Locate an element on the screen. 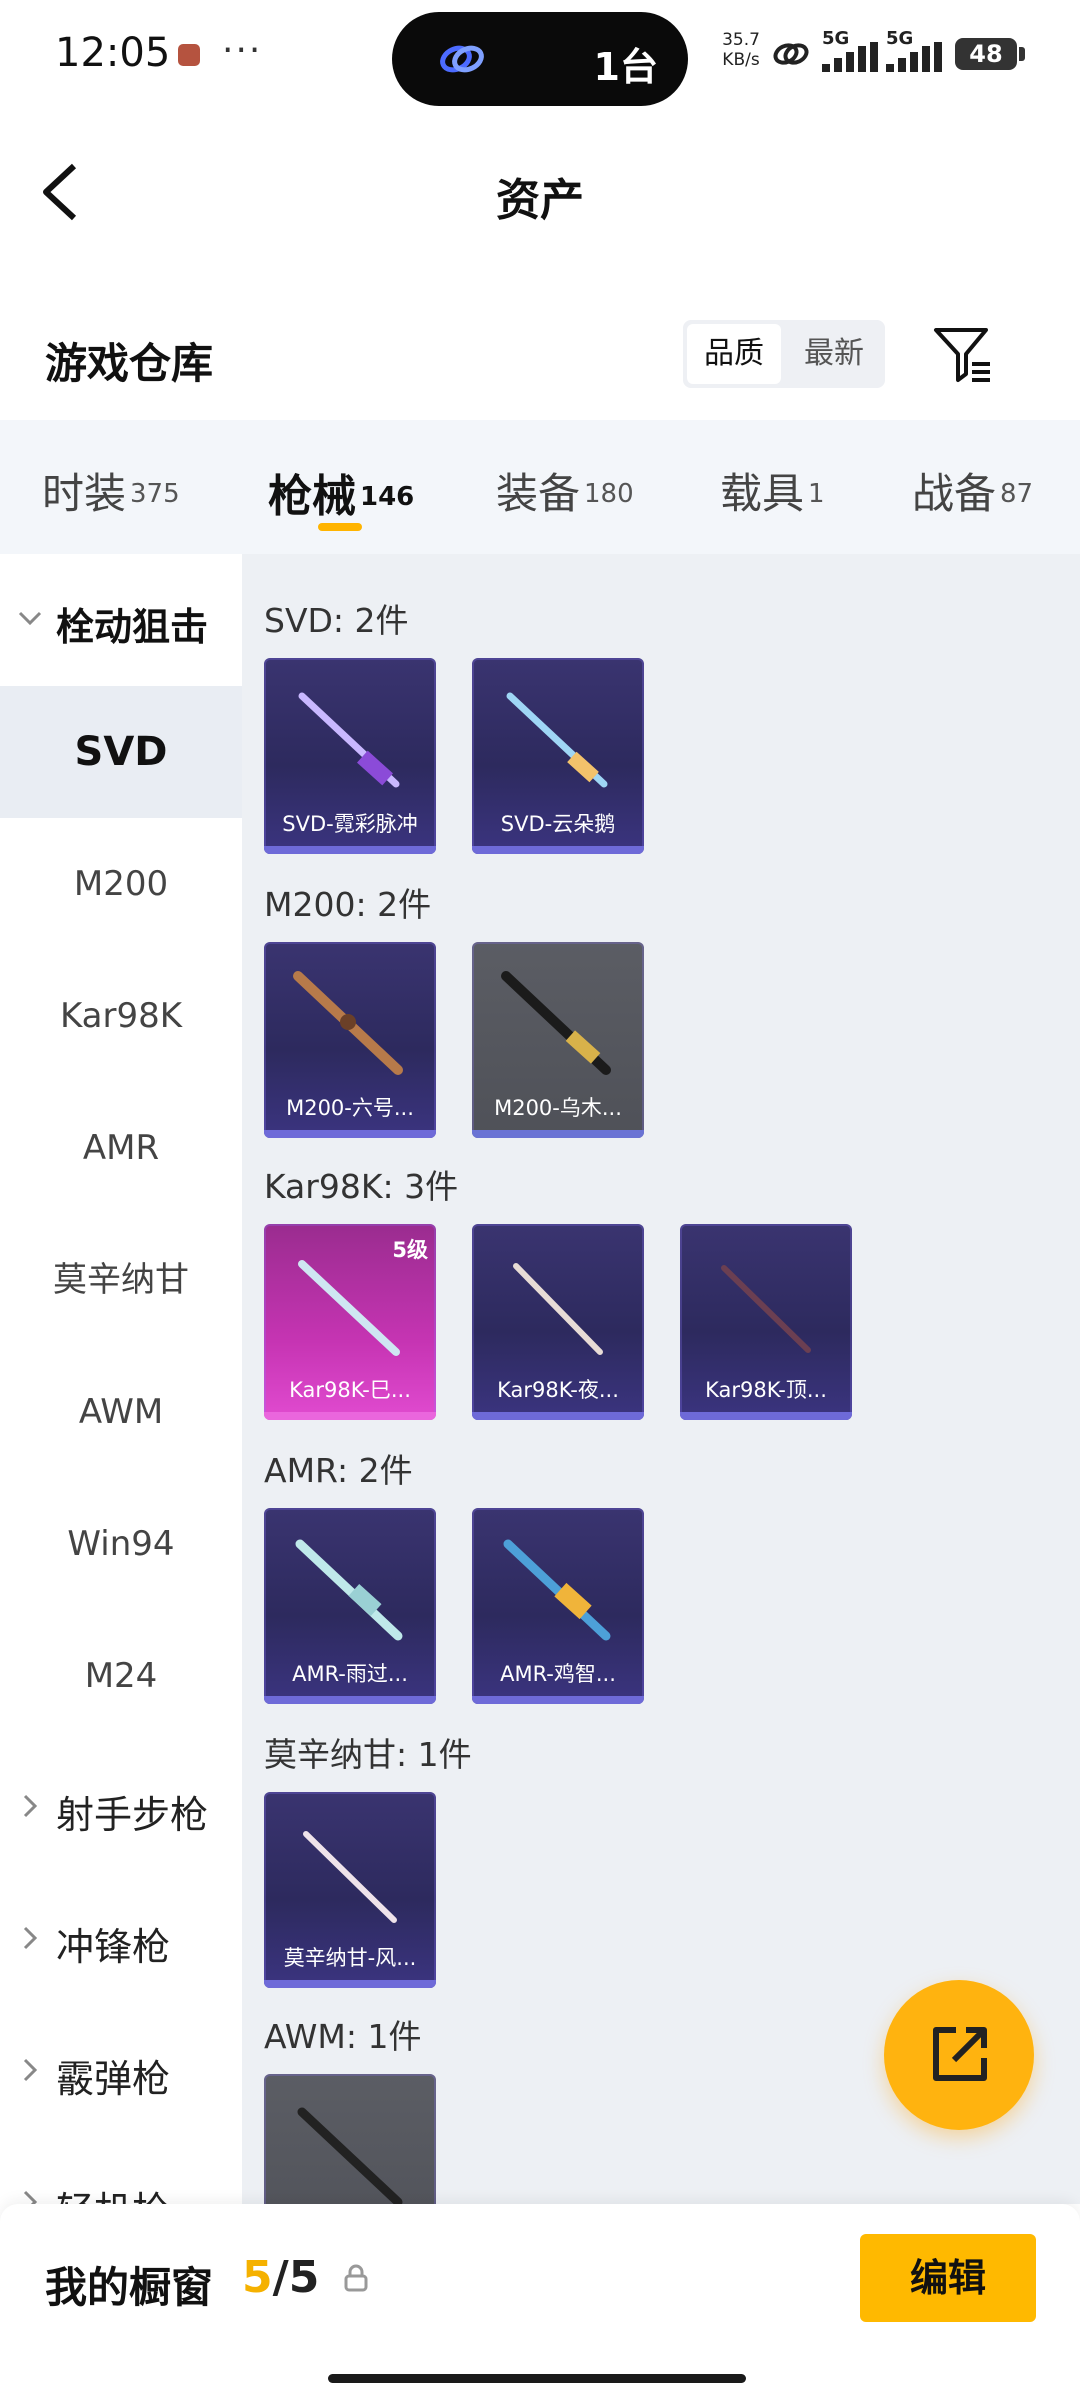 Image resolution: width=1080 pixels, height=2400 pixels. tab-count: 375 is located at coordinates (155, 493).